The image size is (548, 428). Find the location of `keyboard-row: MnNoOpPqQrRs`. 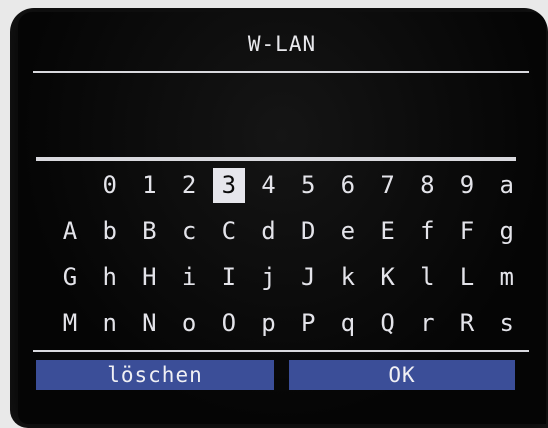

keyboard-row: MnNoOpPqQrRs is located at coordinates (295, 323).